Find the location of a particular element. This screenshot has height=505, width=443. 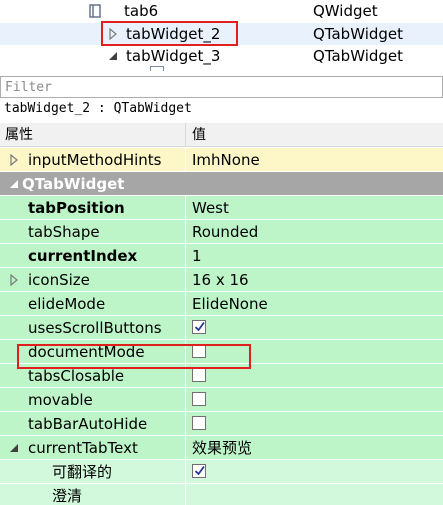

property-value: 效果预览 is located at coordinates (222, 448).